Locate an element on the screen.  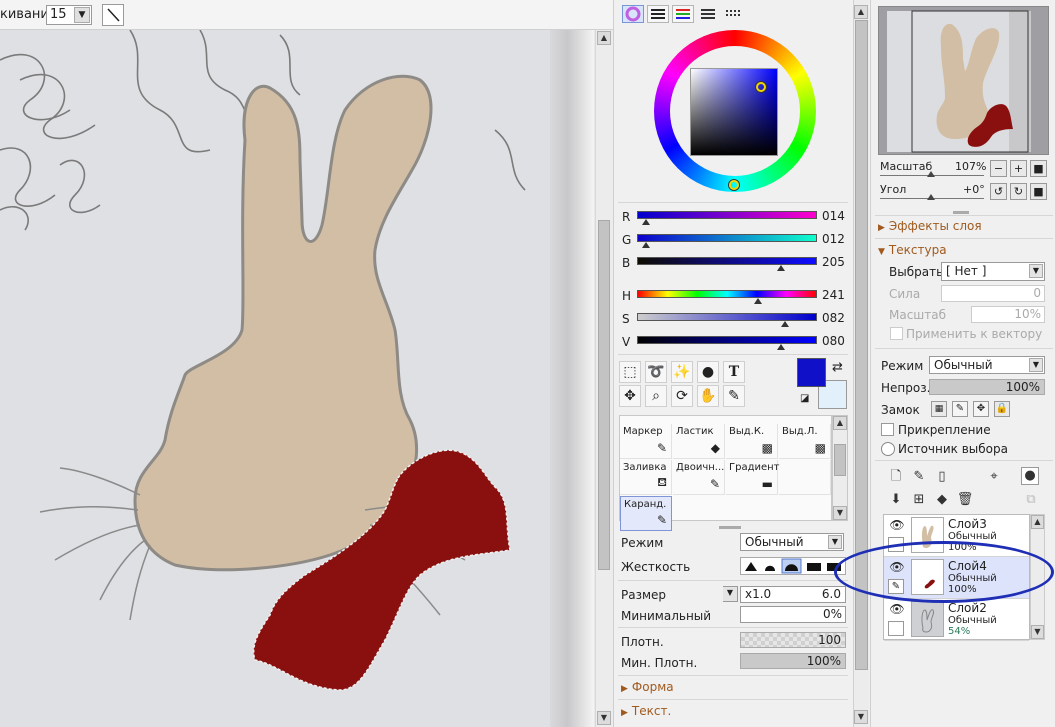
swatch-list-mode-button is located at coordinates (708, 14).